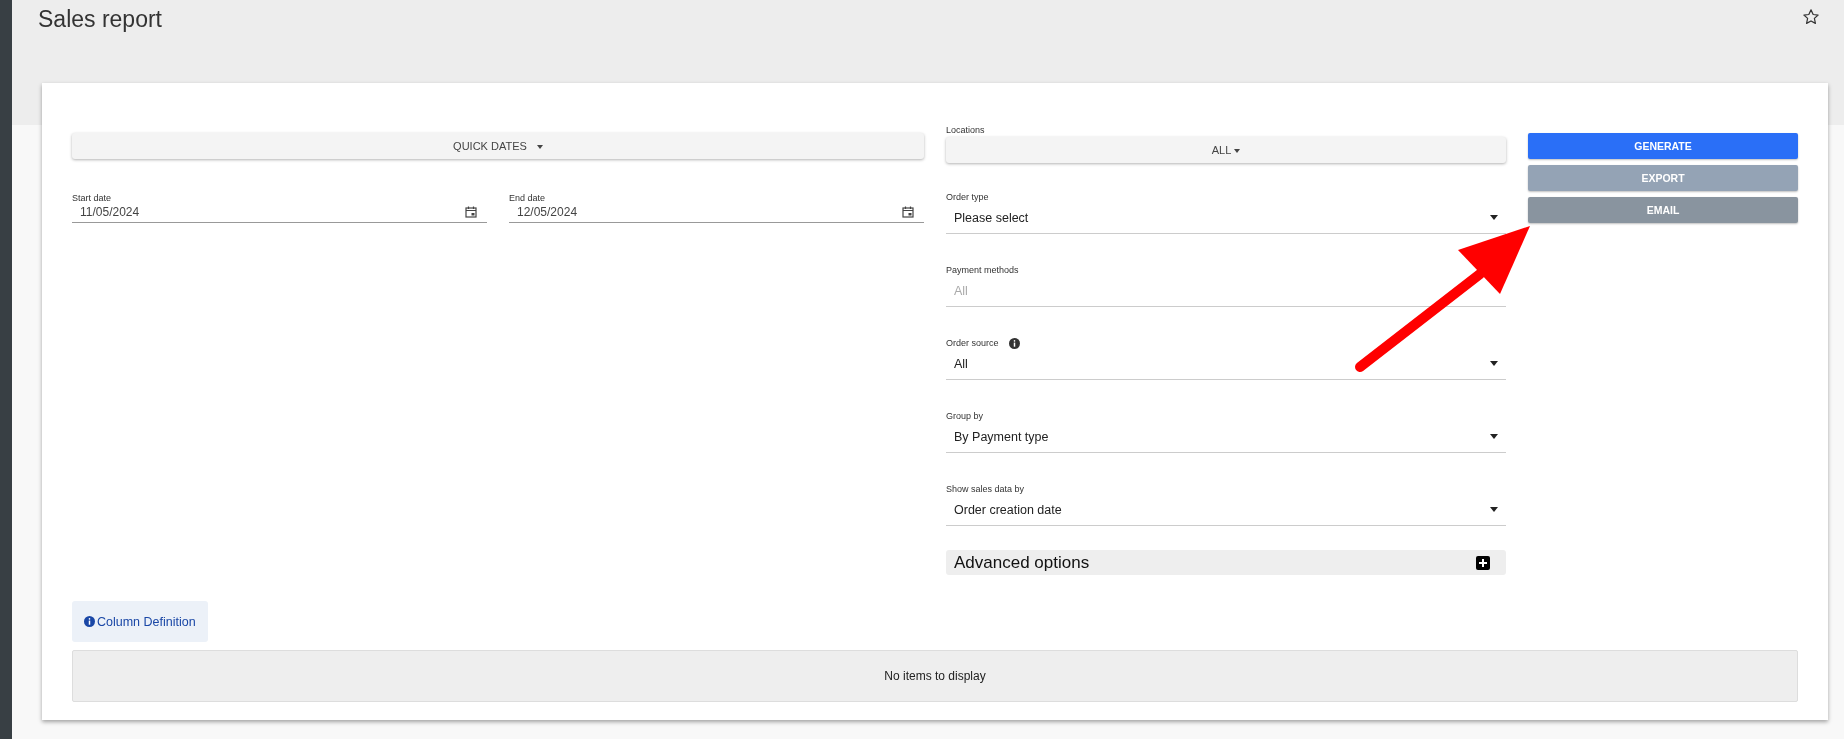  Describe the element at coordinates (935, 676) in the screenshot. I see `empty-message: No items to display` at that location.